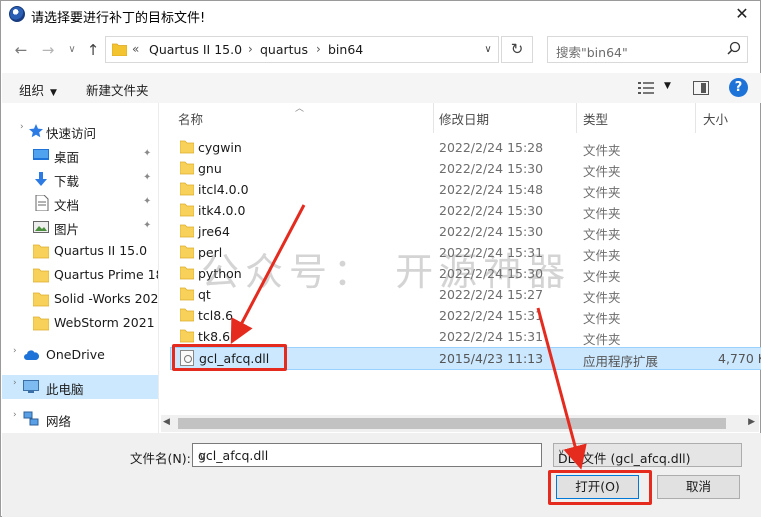 Image resolution: width=761 pixels, height=518 pixels. I want to click on scroll-left-icon: ◀, so click(166, 422).